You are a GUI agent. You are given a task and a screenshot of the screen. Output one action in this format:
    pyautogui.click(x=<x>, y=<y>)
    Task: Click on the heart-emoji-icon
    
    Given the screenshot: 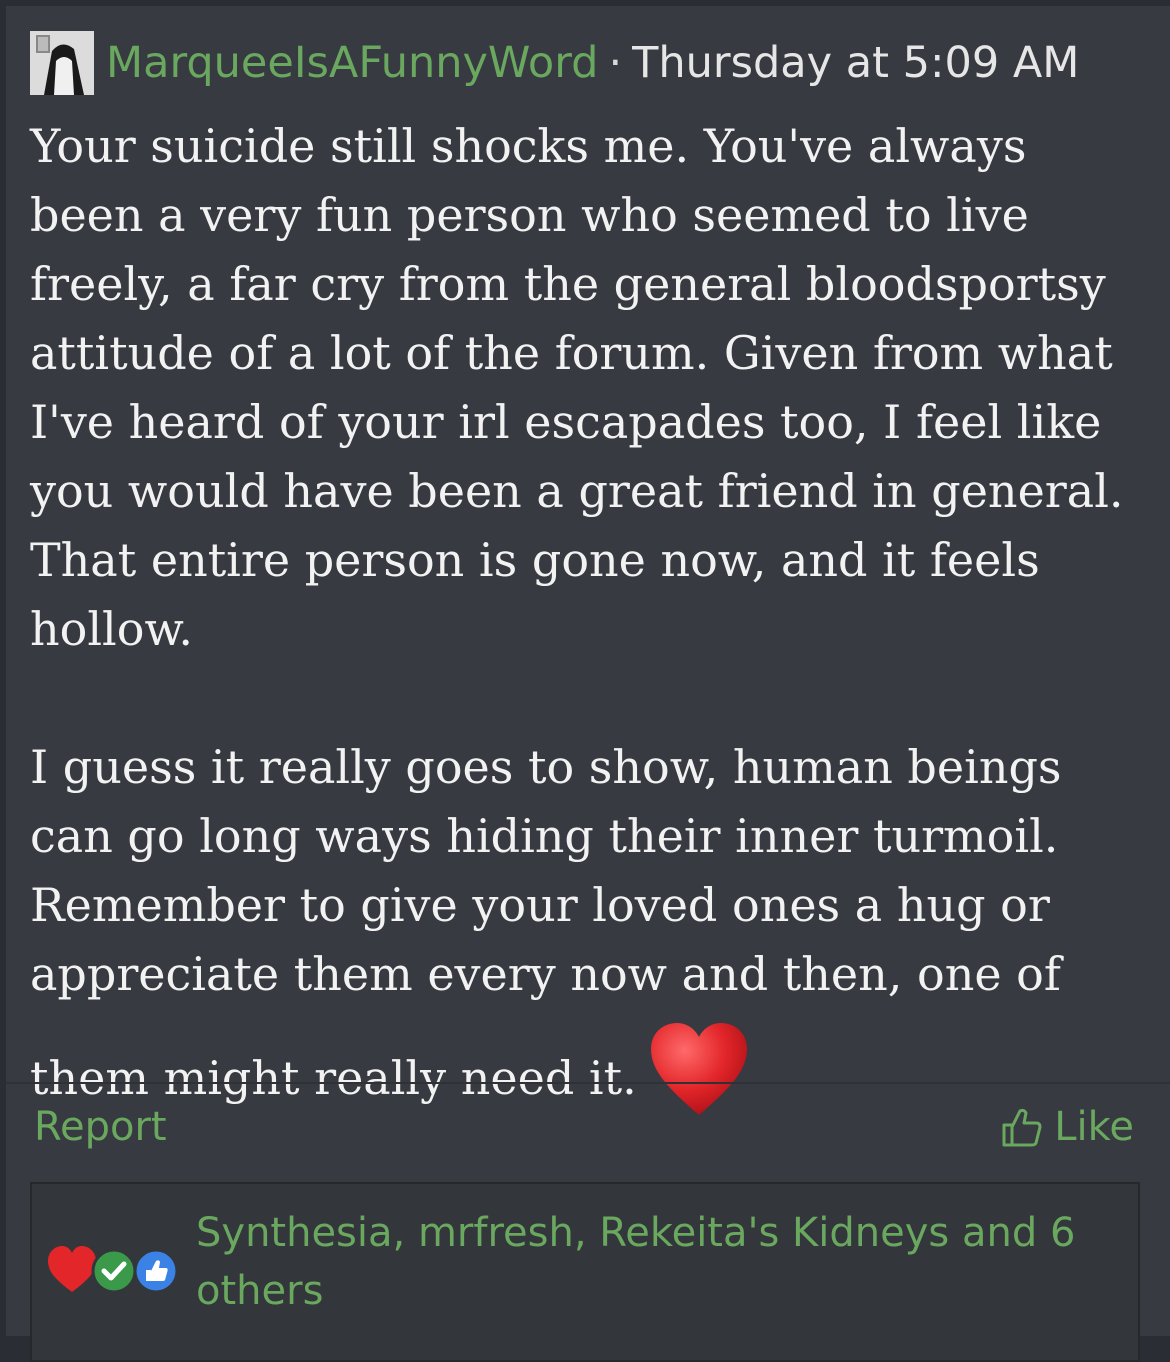 What is the action you would take?
    pyautogui.click(x=698, y=1069)
    